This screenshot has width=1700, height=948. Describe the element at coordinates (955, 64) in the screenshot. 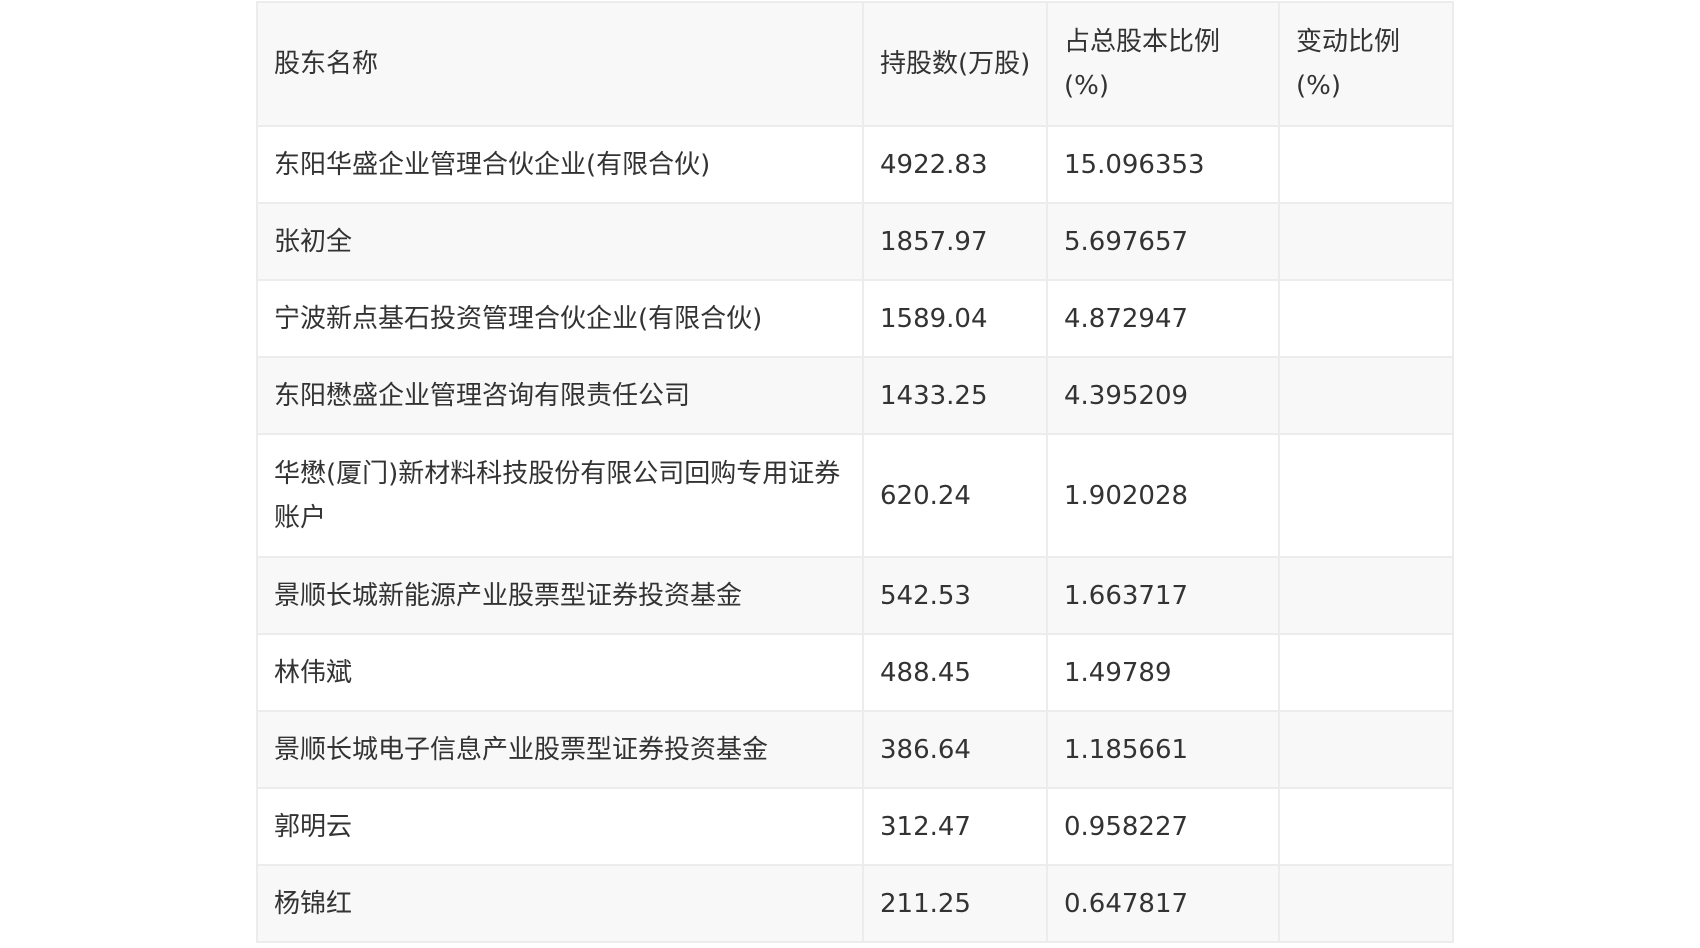

I see `header-shares: 持股数(万股)` at that location.